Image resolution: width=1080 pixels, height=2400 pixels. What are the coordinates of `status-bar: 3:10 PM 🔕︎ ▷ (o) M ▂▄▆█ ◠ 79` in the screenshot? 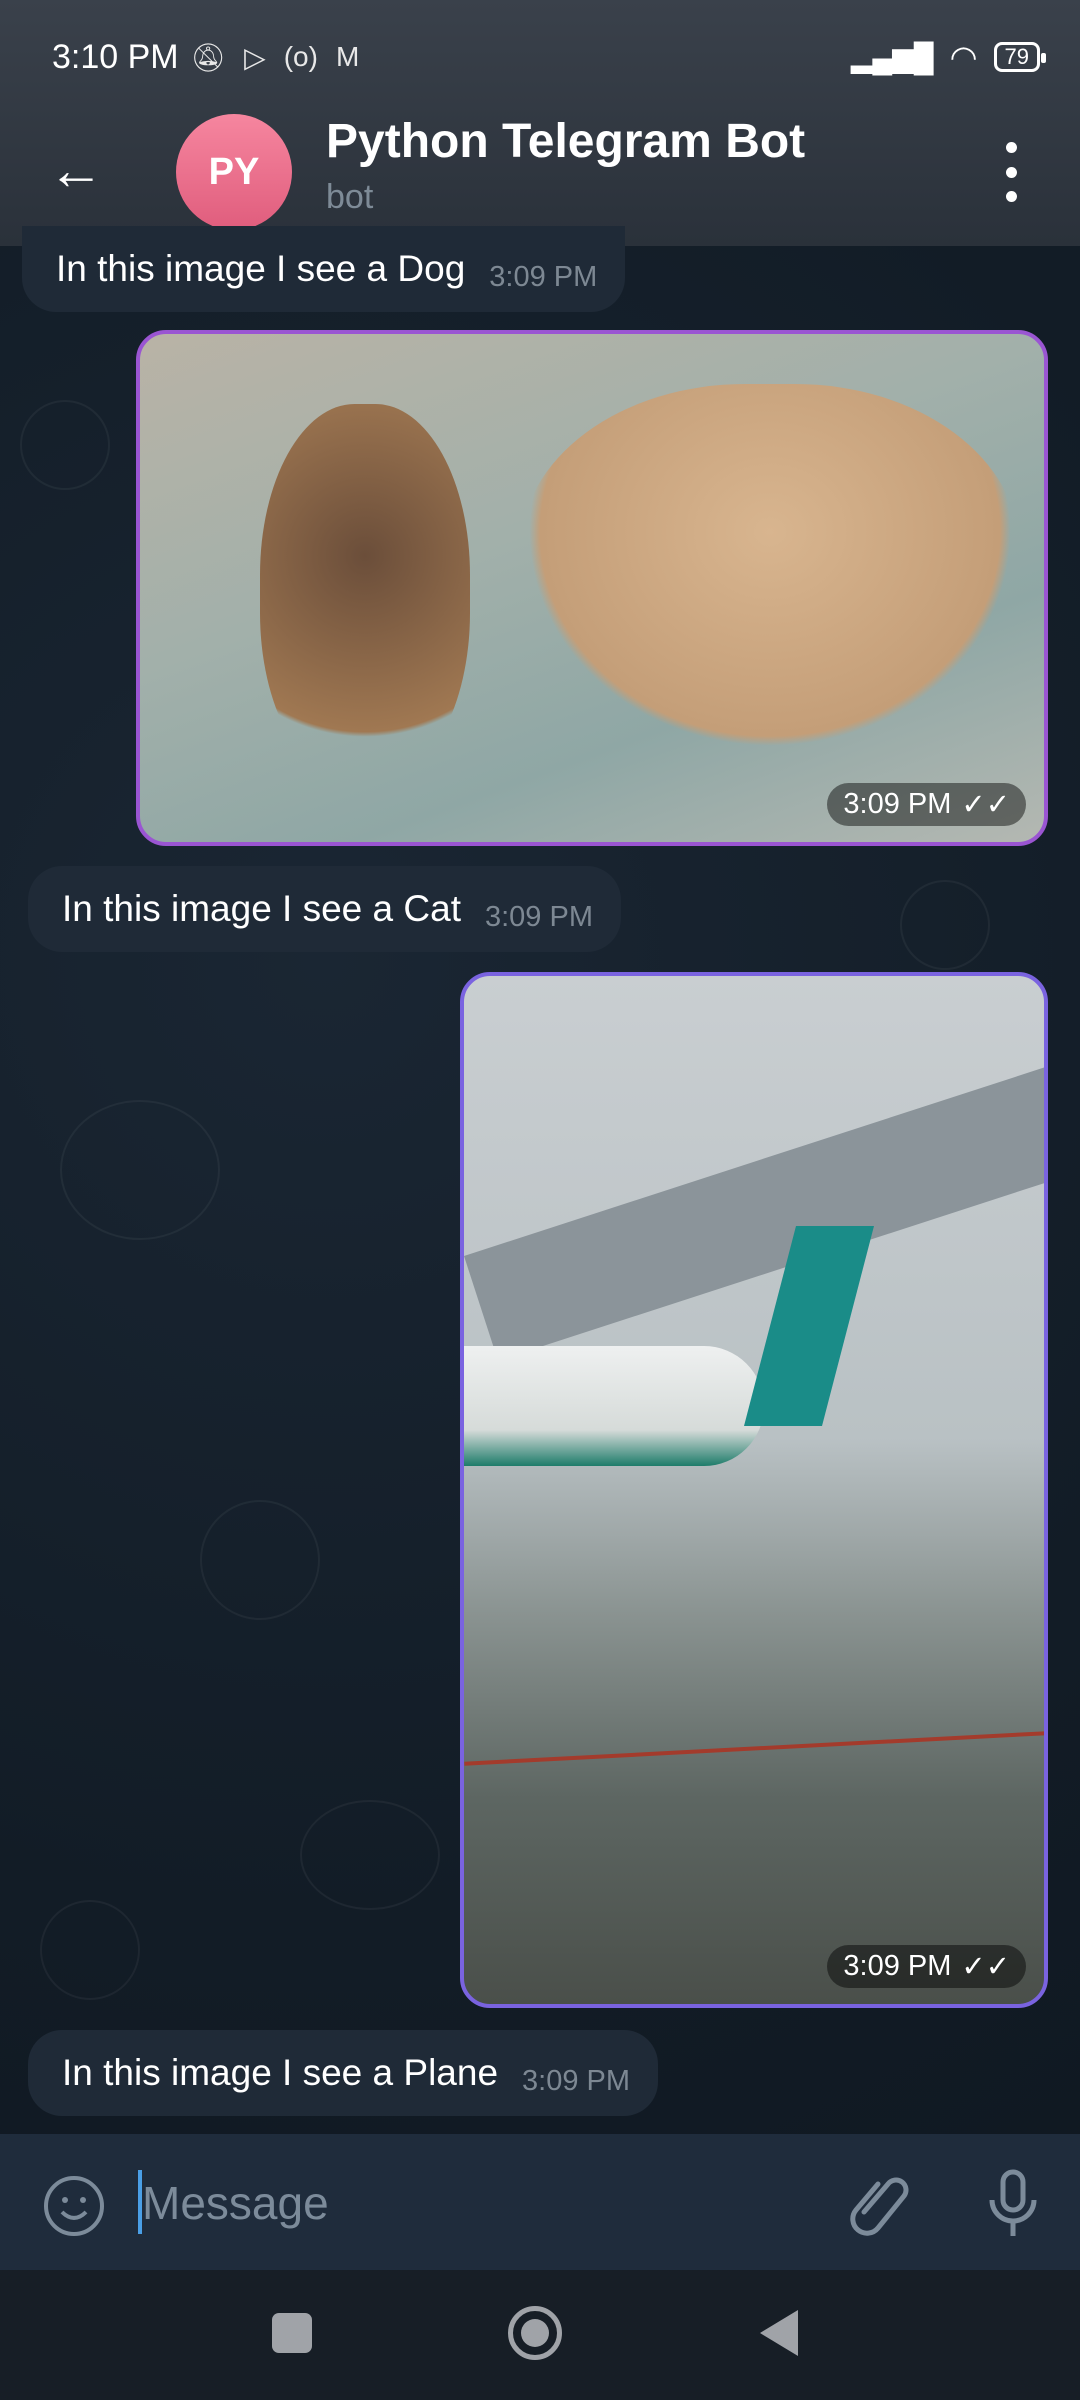 It's located at (549, 57).